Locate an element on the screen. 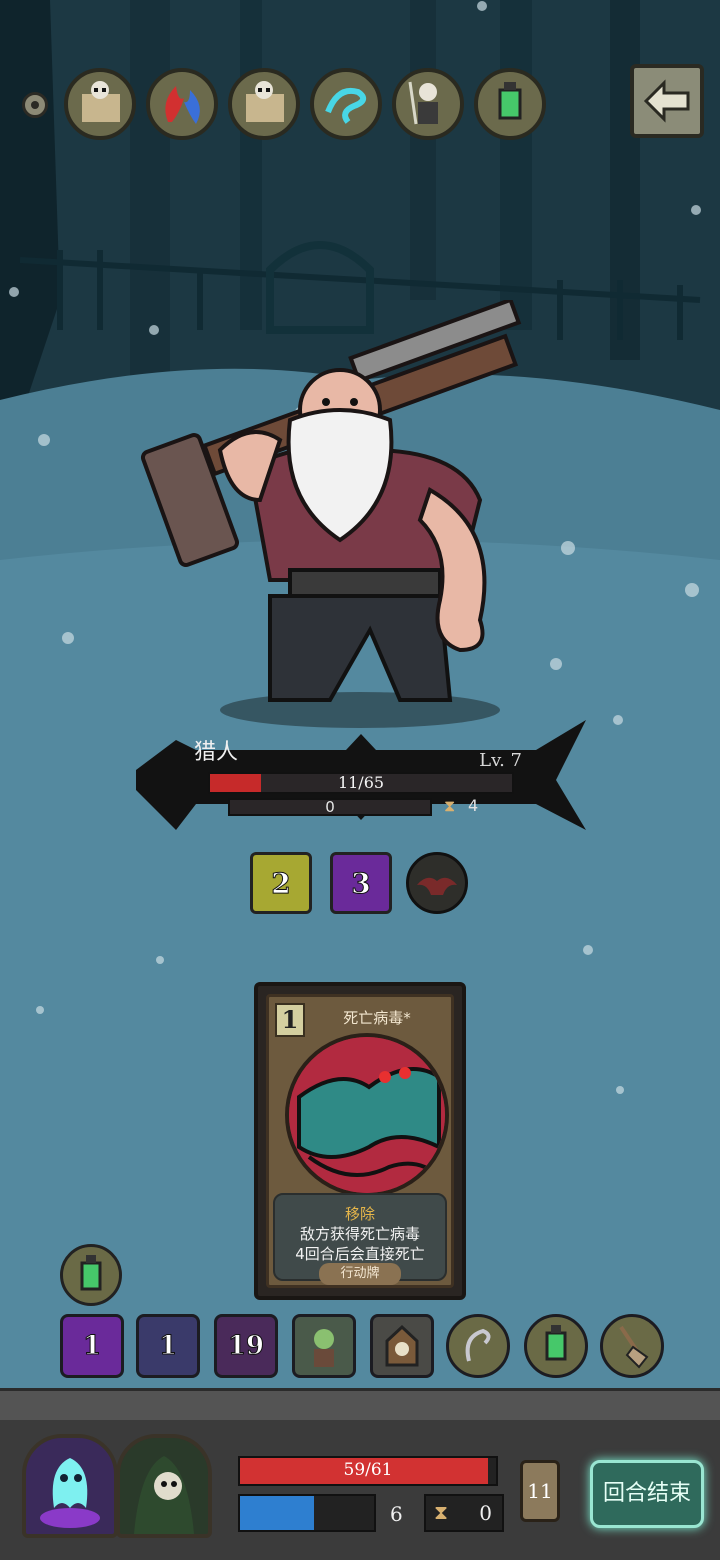 This screenshot has height=1560, width=720. card-effect-line-1: 敌方获得死亡病毒 is located at coordinates (359, 1234).